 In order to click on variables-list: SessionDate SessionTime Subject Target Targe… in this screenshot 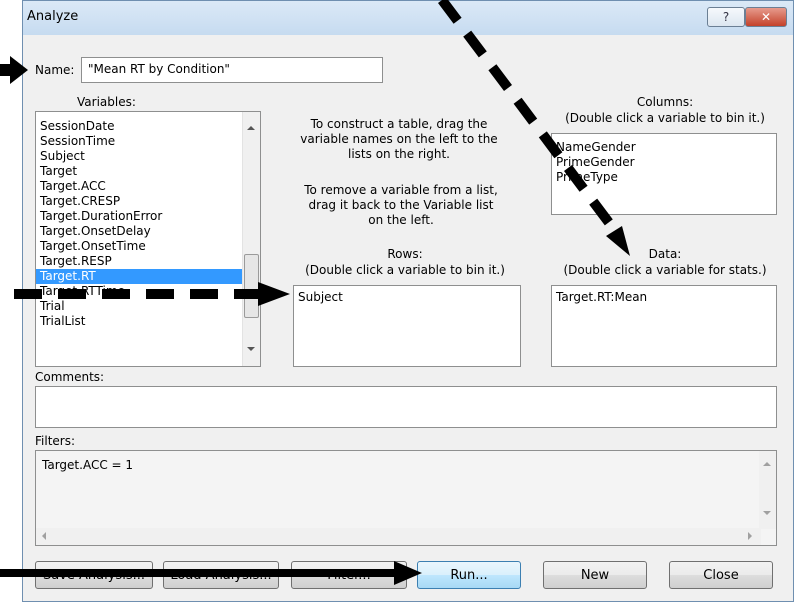, I will do `click(148, 239)`.